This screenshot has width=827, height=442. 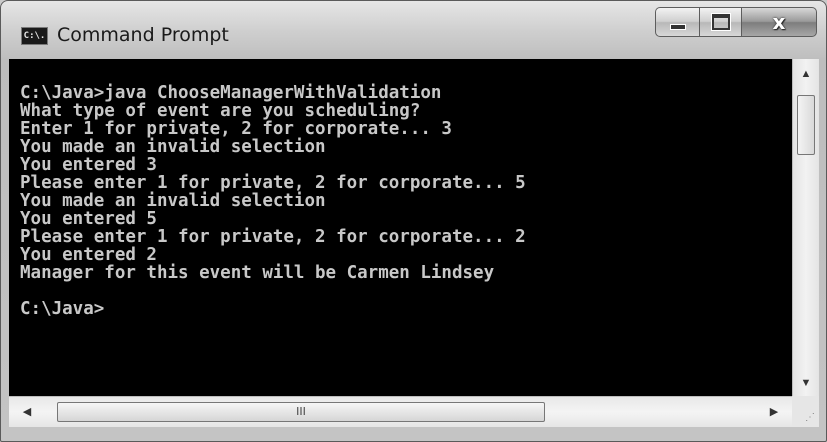 I want to click on console-line: C:\Java>java ChooseManagerWithValidation, so click(x=231, y=93).